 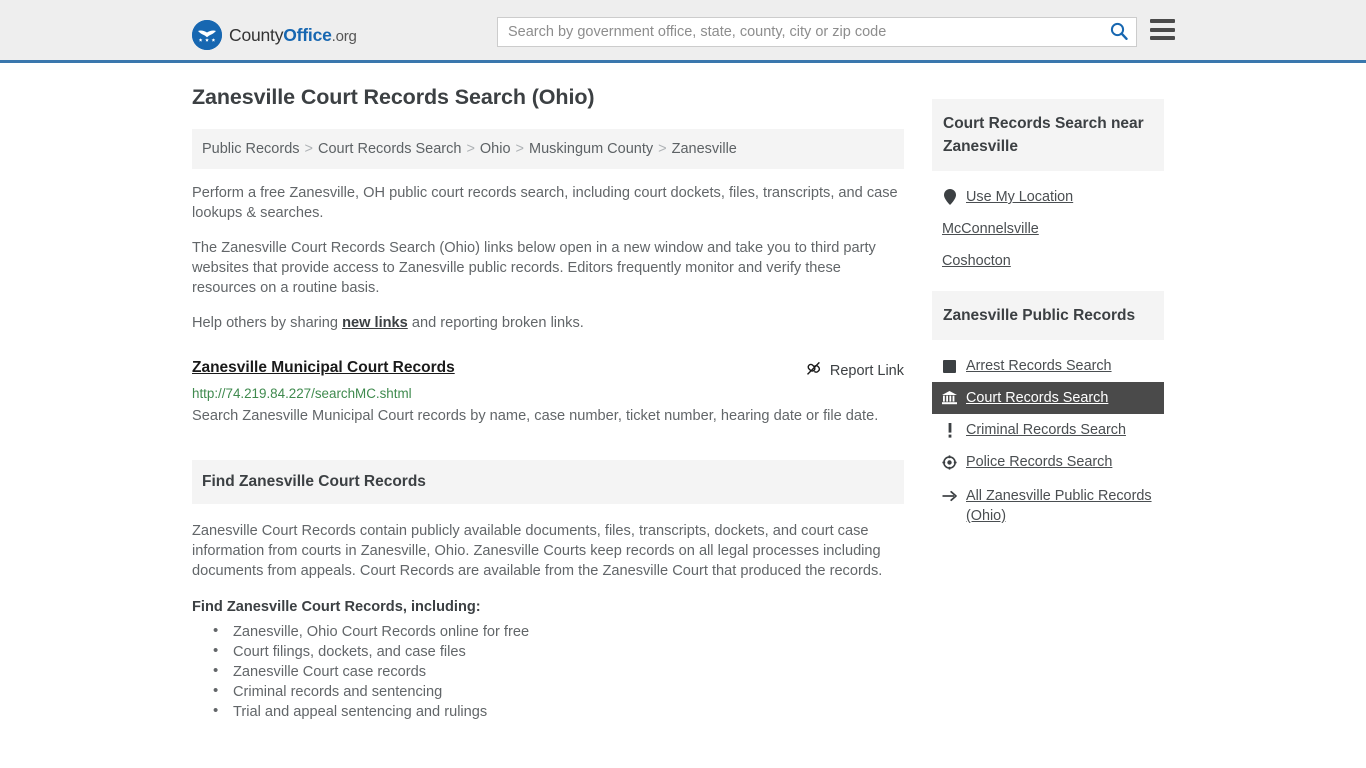 I want to click on sidebar-item-use-my-location: Use My Location, so click(x=1048, y=197).